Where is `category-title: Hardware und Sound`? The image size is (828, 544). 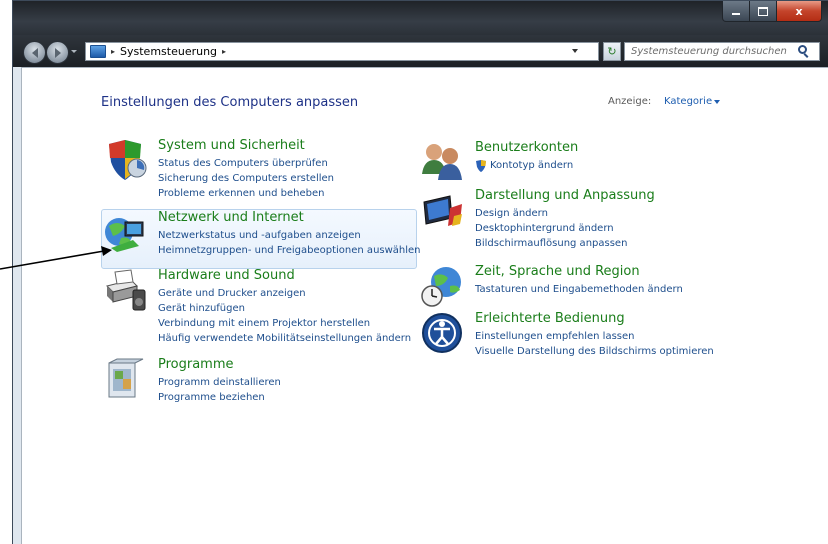
category-title: Hardware und Sound is located at coordinates (226, 275).